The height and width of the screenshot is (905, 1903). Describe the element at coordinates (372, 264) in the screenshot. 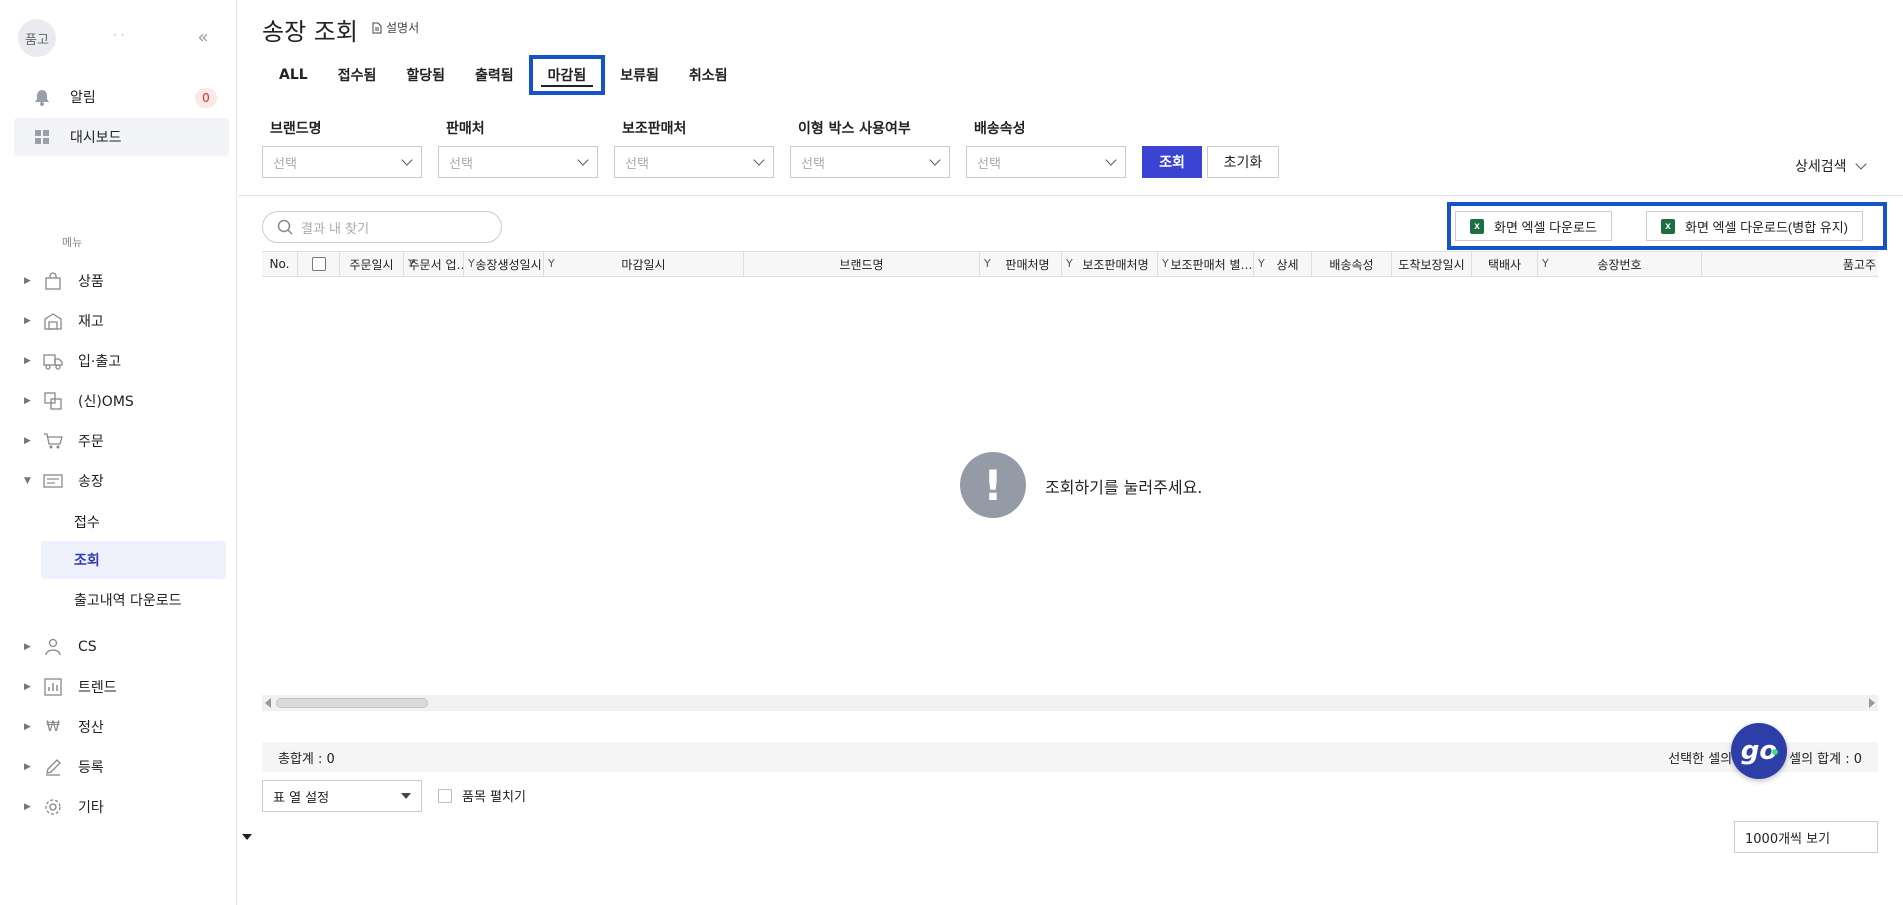

I see `column-header-order-date: 주문일시` at that location.